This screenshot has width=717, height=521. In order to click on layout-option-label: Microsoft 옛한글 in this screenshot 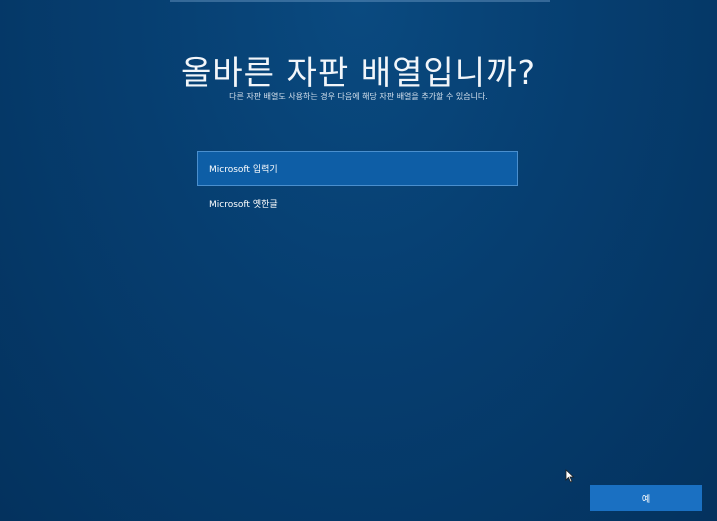, I will do `click(243, 205)`.